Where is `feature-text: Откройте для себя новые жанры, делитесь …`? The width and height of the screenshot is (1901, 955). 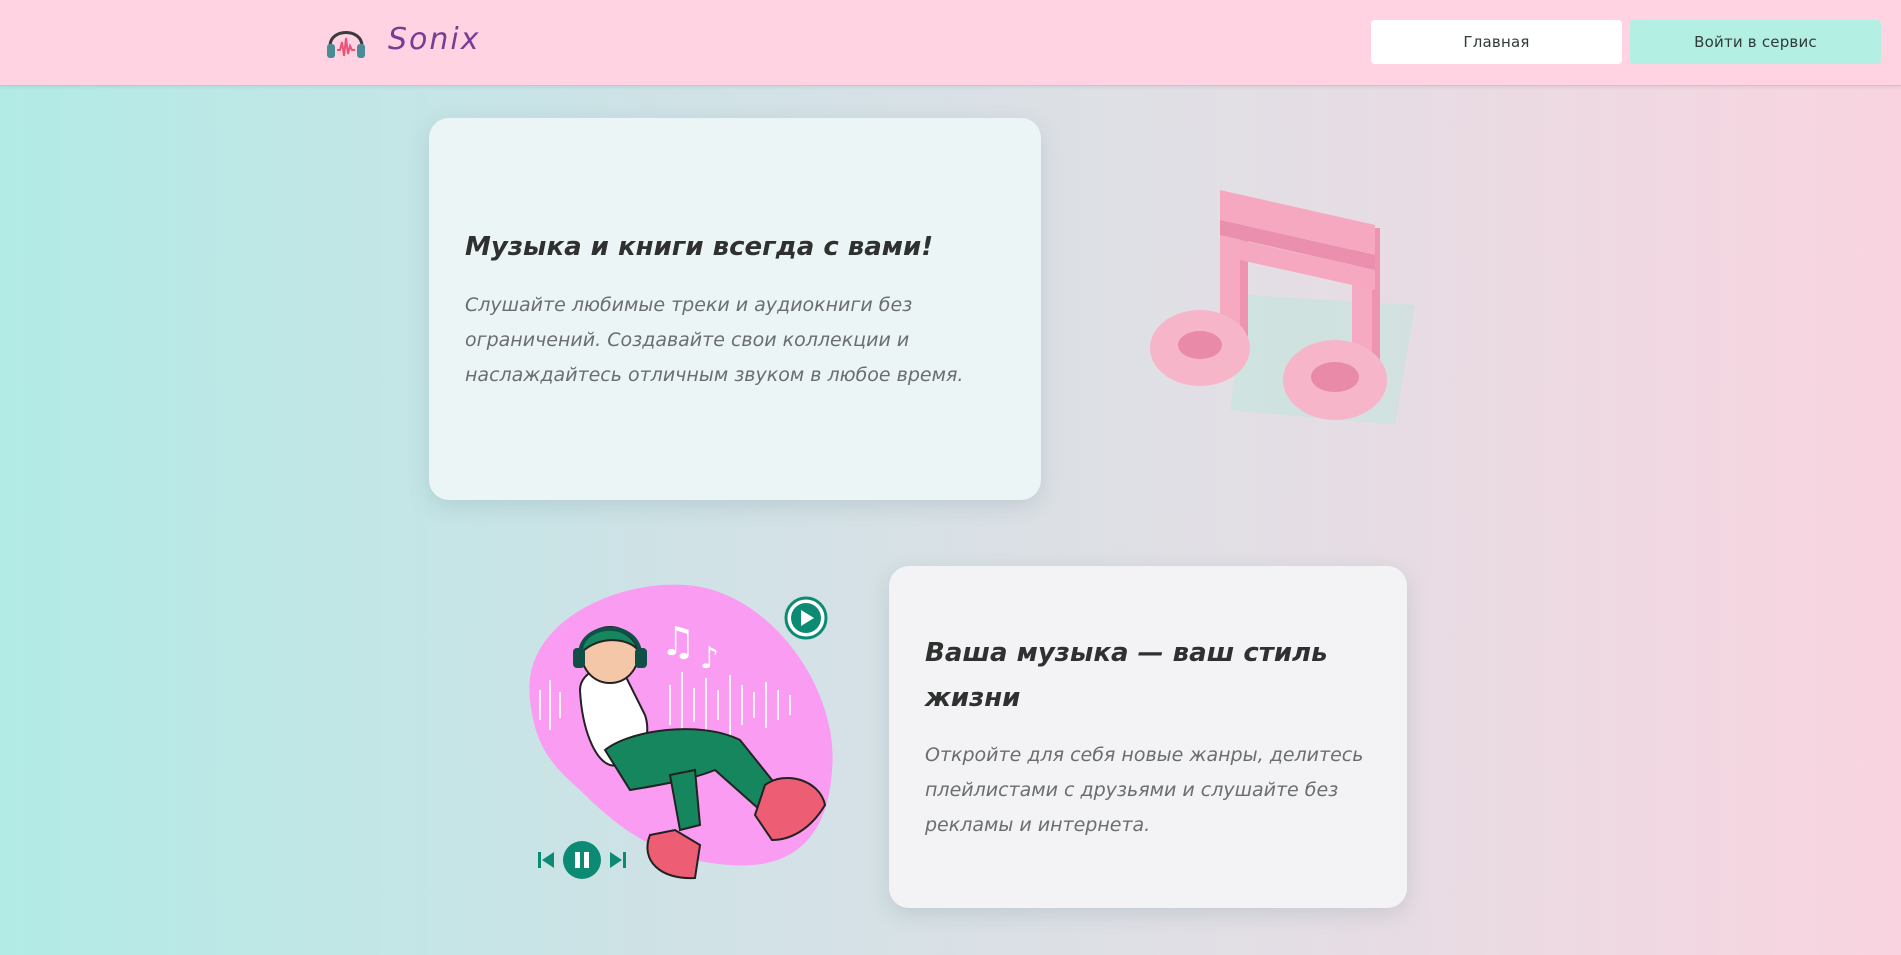 feature-text: Откройте для себя новые жанры, делитесь … is located at coordinates (1144, 790).